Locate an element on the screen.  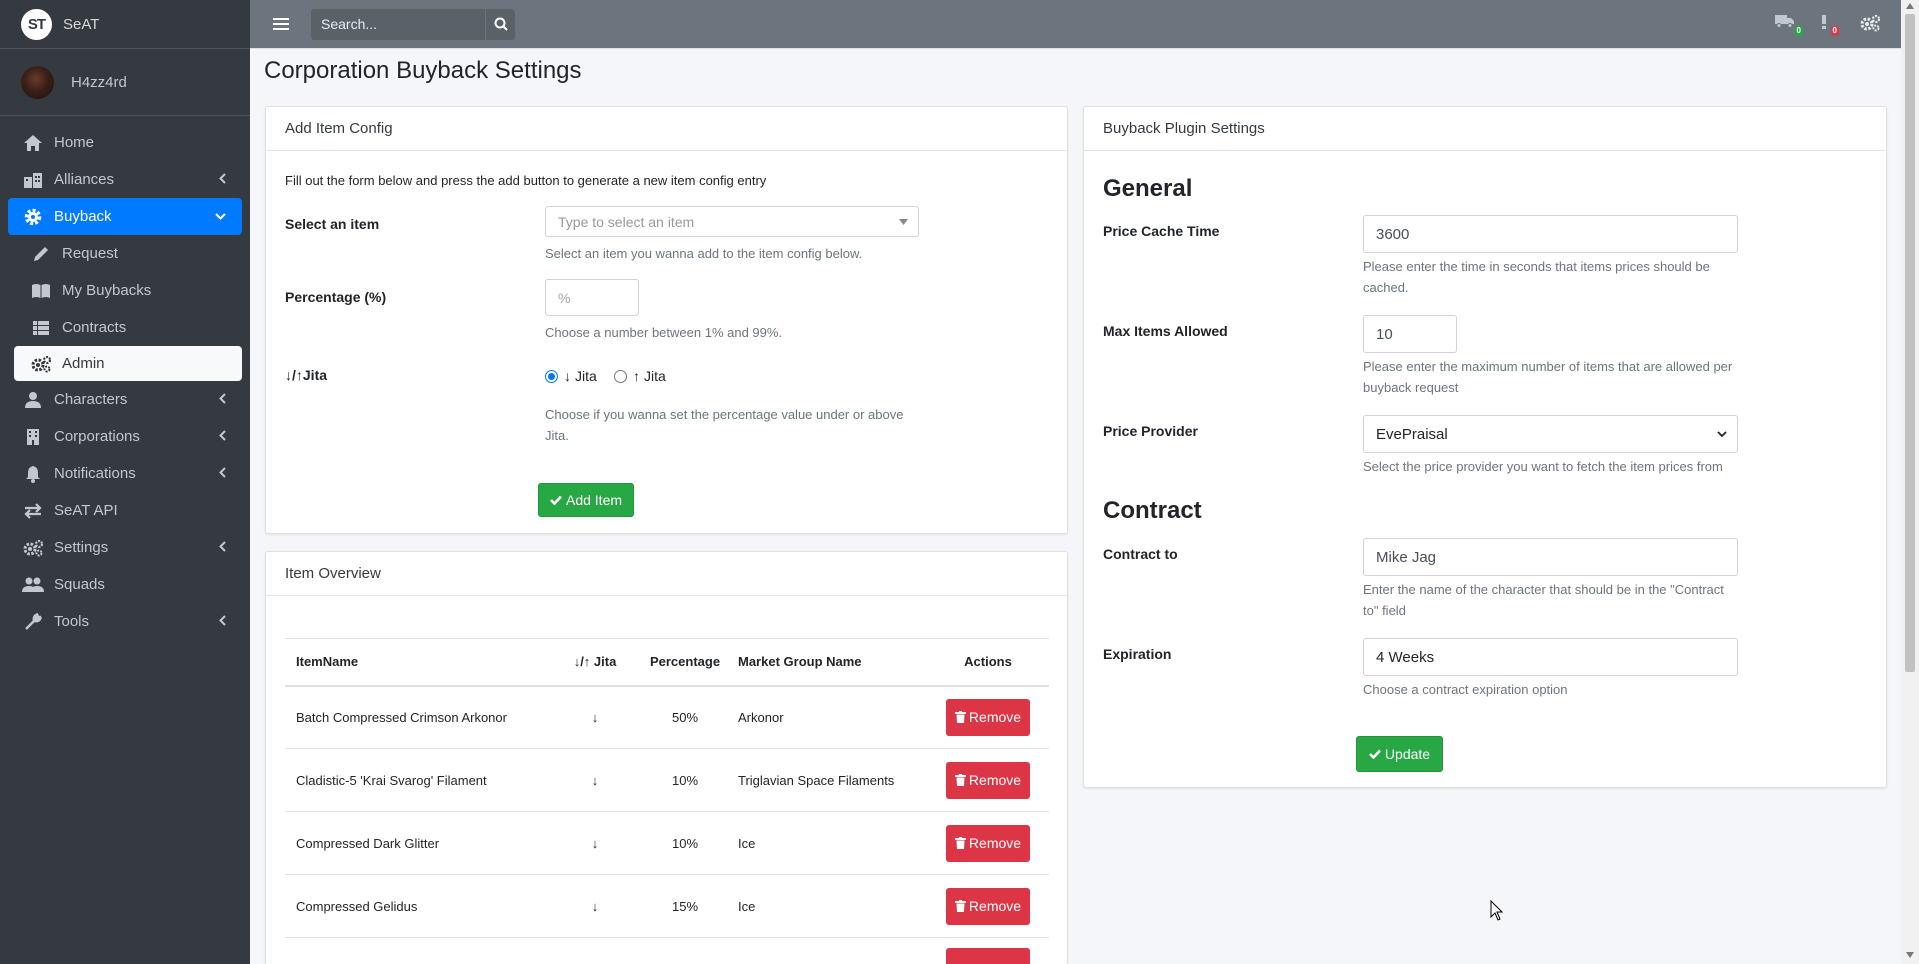
sidebar-item-squads: Squads is located at coordinates (125, 584).